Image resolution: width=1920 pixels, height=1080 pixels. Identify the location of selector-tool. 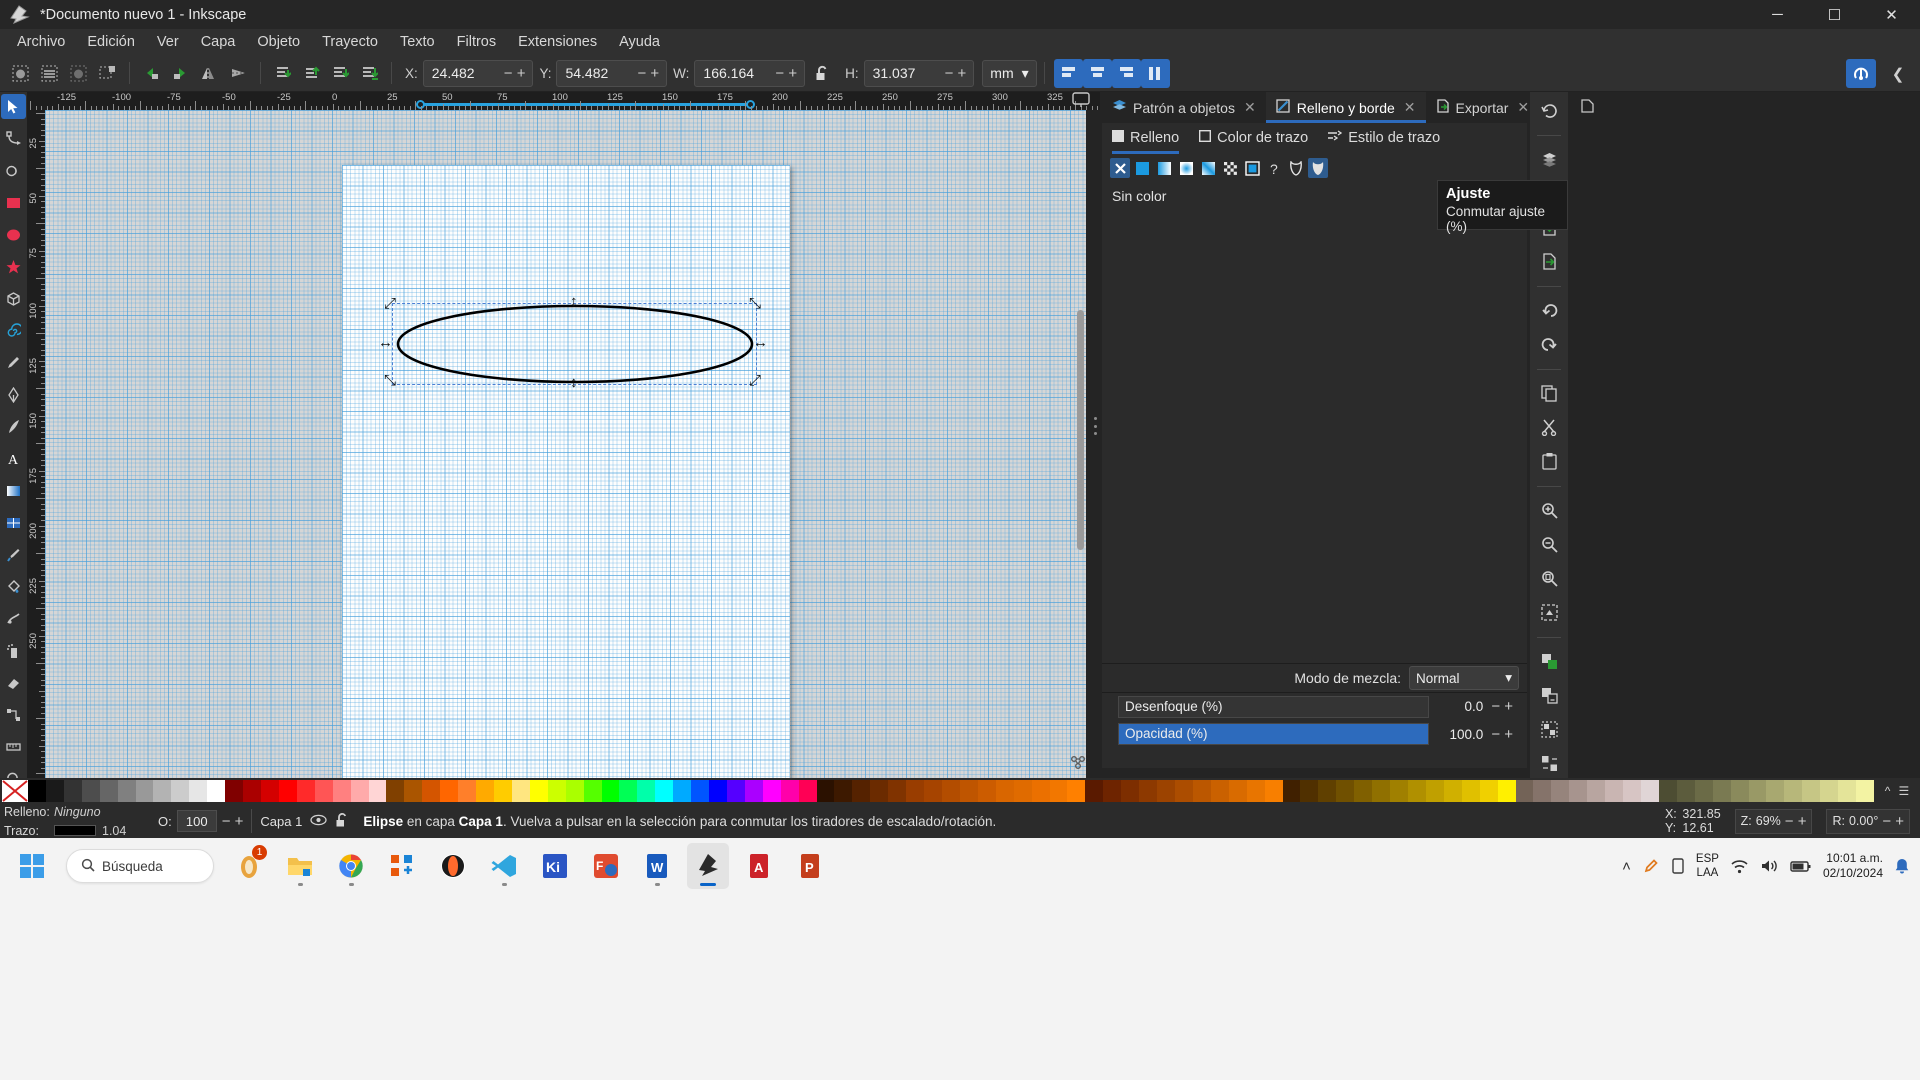
(13, 106).